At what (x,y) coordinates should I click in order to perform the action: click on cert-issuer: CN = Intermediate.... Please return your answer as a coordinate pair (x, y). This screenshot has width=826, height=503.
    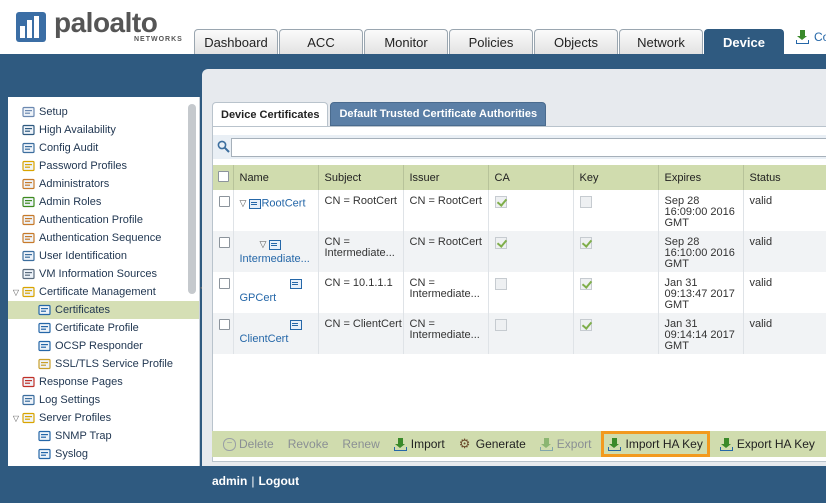
    Looking at the image, I should click on (446, 292).